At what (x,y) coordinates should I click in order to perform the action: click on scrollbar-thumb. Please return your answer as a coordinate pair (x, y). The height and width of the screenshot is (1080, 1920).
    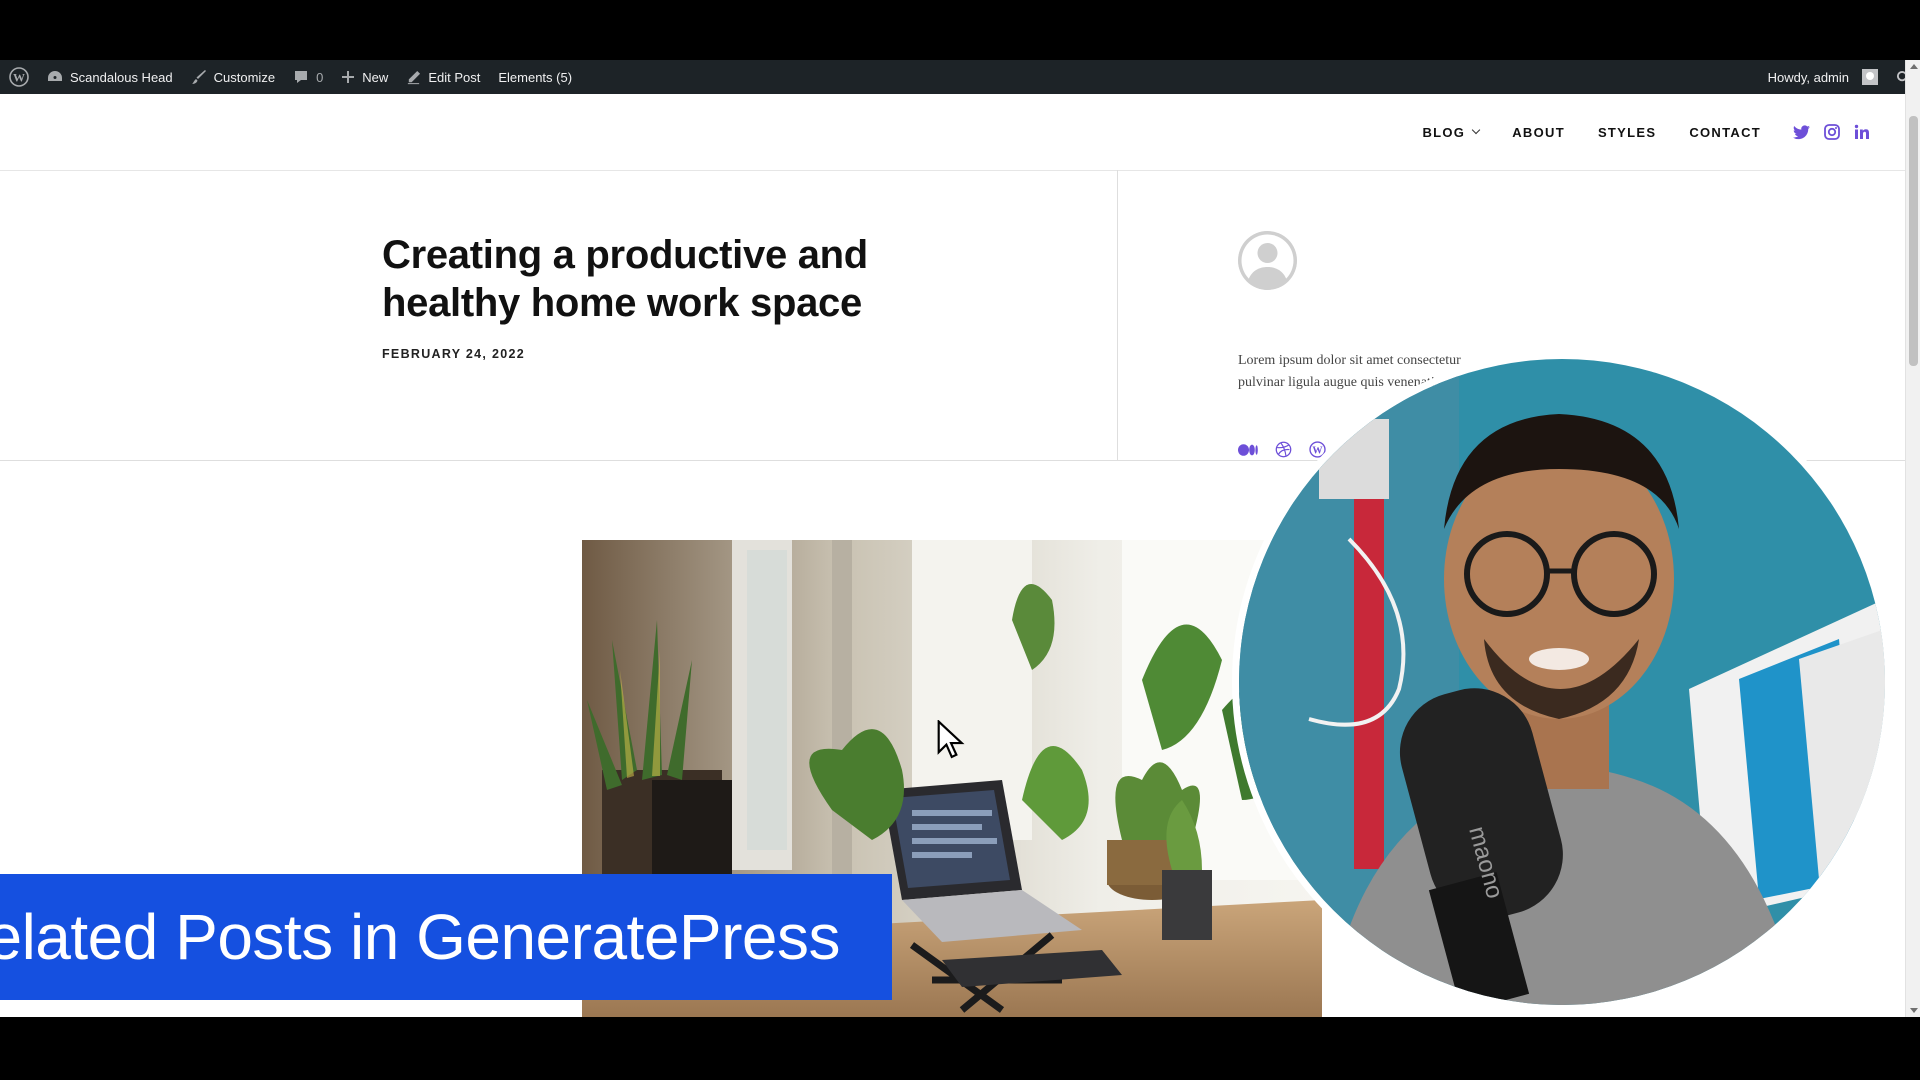
    Looking at the image, I should click on (1913, 241).